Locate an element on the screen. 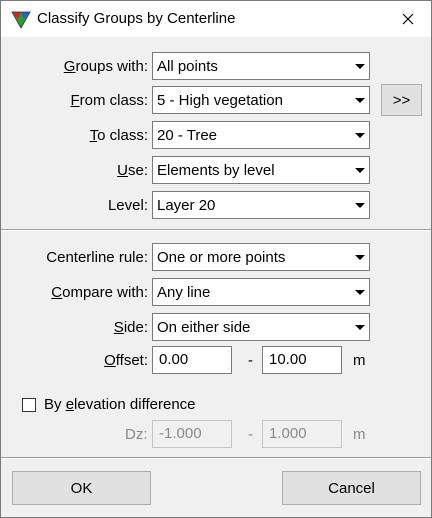  centerline-rule-combo: One or more points is located at coordinates (261, 257).